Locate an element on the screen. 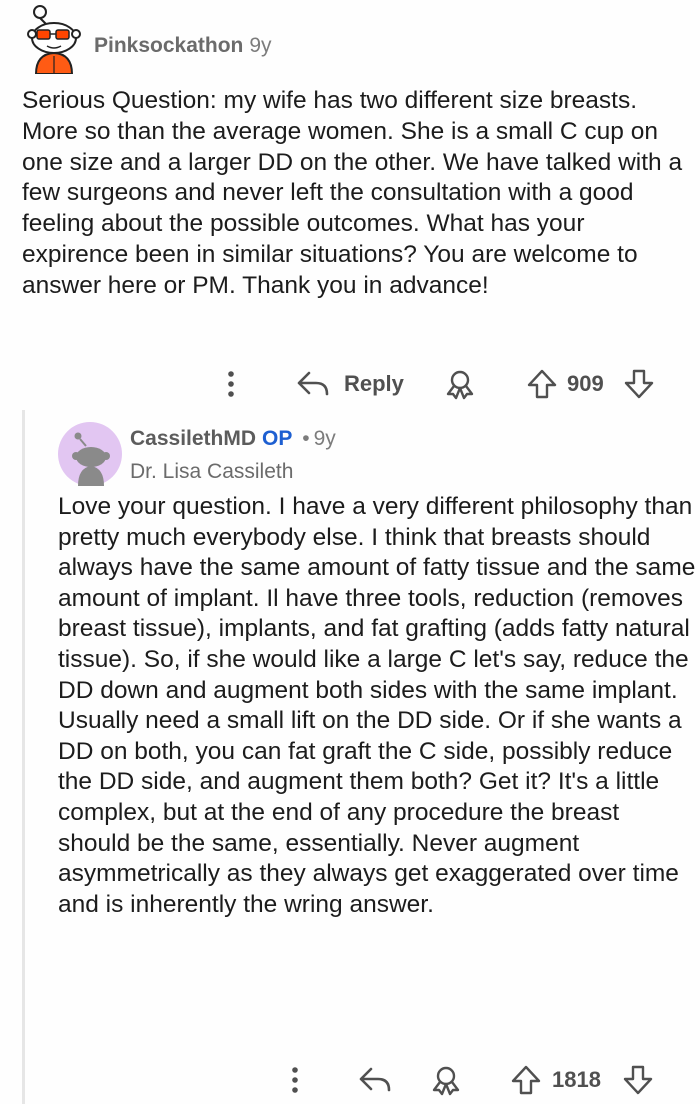 This screenshot has width=700, height=1104. comment-author-line: Pinksockathon 9y is located at coordinates (183, 46).